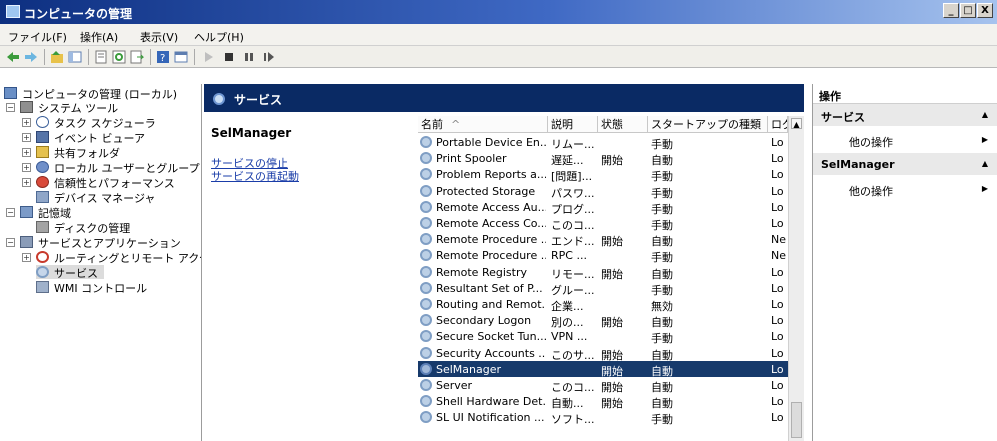  What do you see at coordinates (101, 57) in the screenshot?
I see `properties-icon` at bounding box center [101, 57].